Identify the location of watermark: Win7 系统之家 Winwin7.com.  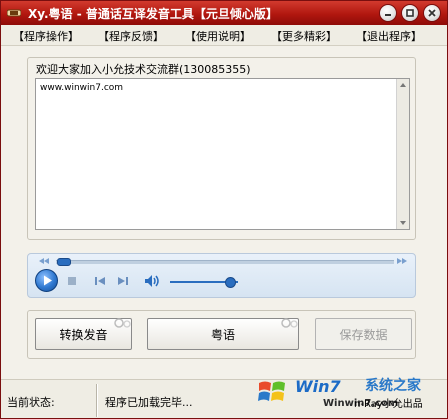
(351, 394).